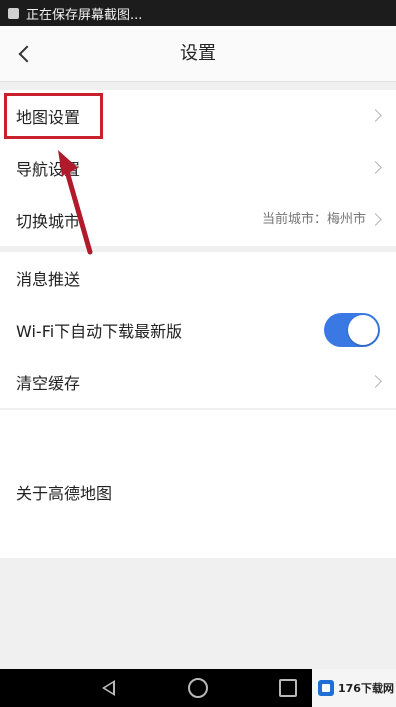 The image size is (396, 707). What do you see at coordinates (313, 219) in the screenshot?
I see `current-city-value: 当前城市：梅州市` at bounding box center [313, 219].